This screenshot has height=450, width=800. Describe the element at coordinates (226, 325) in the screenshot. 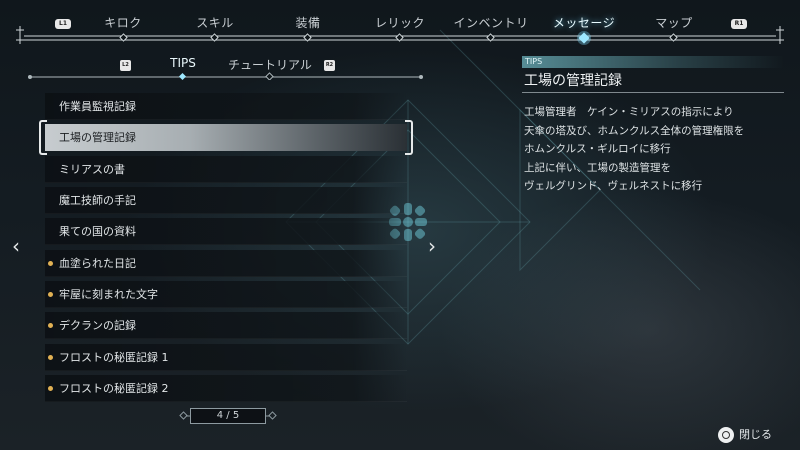

I see `list-item: デクランの記録` at that location.